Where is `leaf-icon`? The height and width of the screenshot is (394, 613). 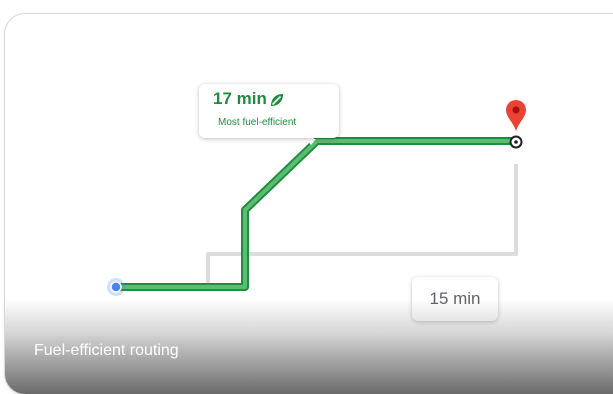
leaf-icon is located at coordinates (277, 100).